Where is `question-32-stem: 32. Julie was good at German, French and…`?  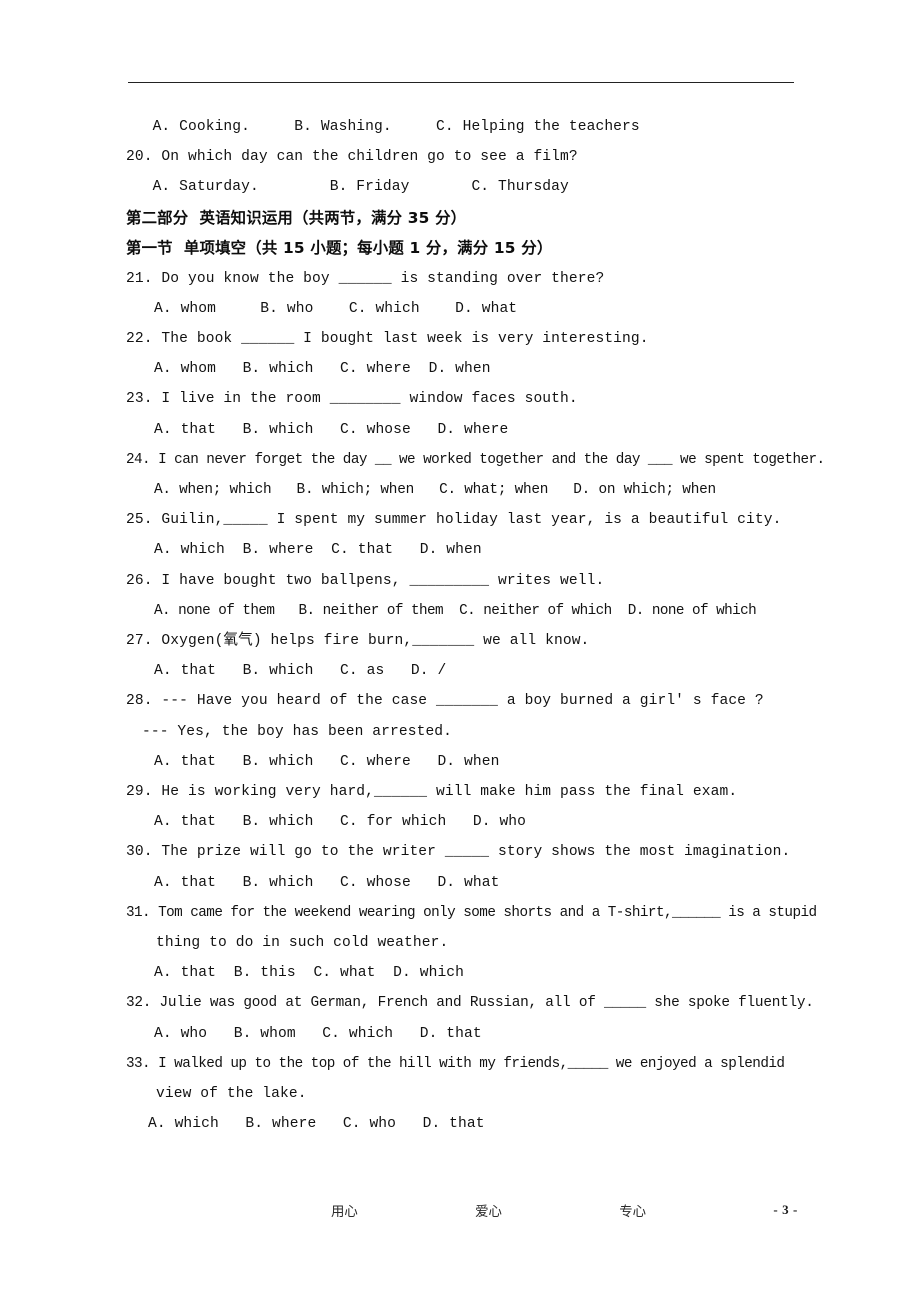 question-32-stem: 32. Julie was good at German, French and… is located at coordinates (470, 1003).